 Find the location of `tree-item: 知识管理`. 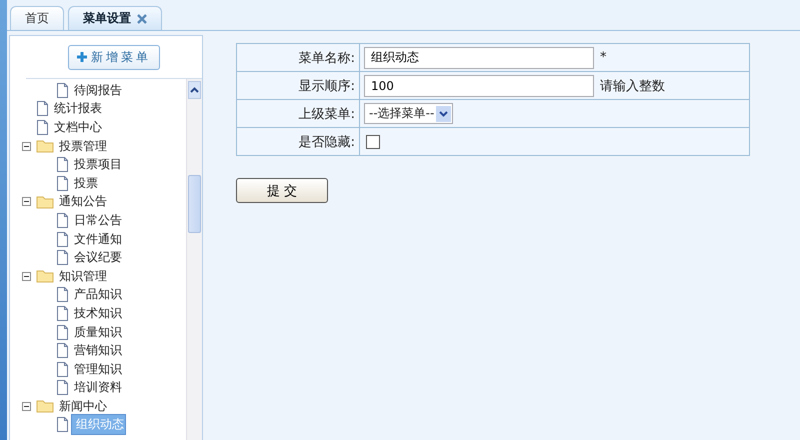

tree-item: 知识管理 is located at coordinates (83, 276).